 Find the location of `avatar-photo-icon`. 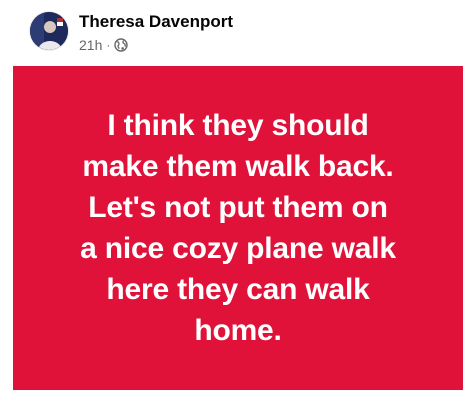

avatar-photo-icon is located at coordinates (49, 31).